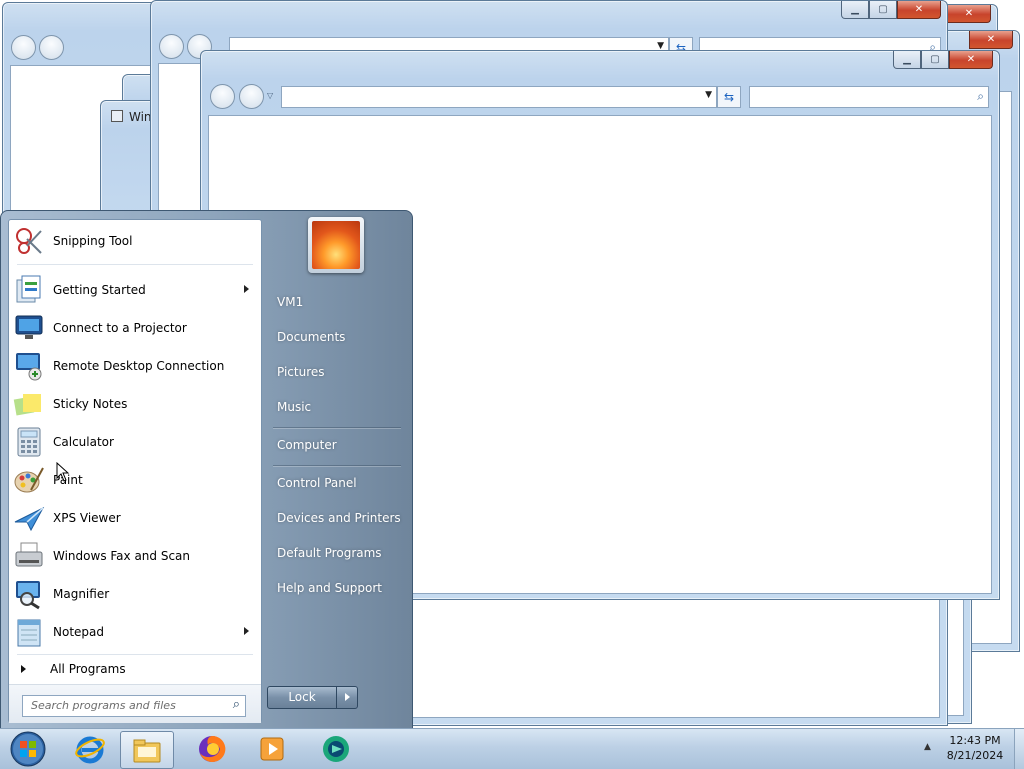 This screenshot has height=769, width=1024. Describe the element at coordinates (140, 117) in the screenshot. I see `window-title: Win` at that location.